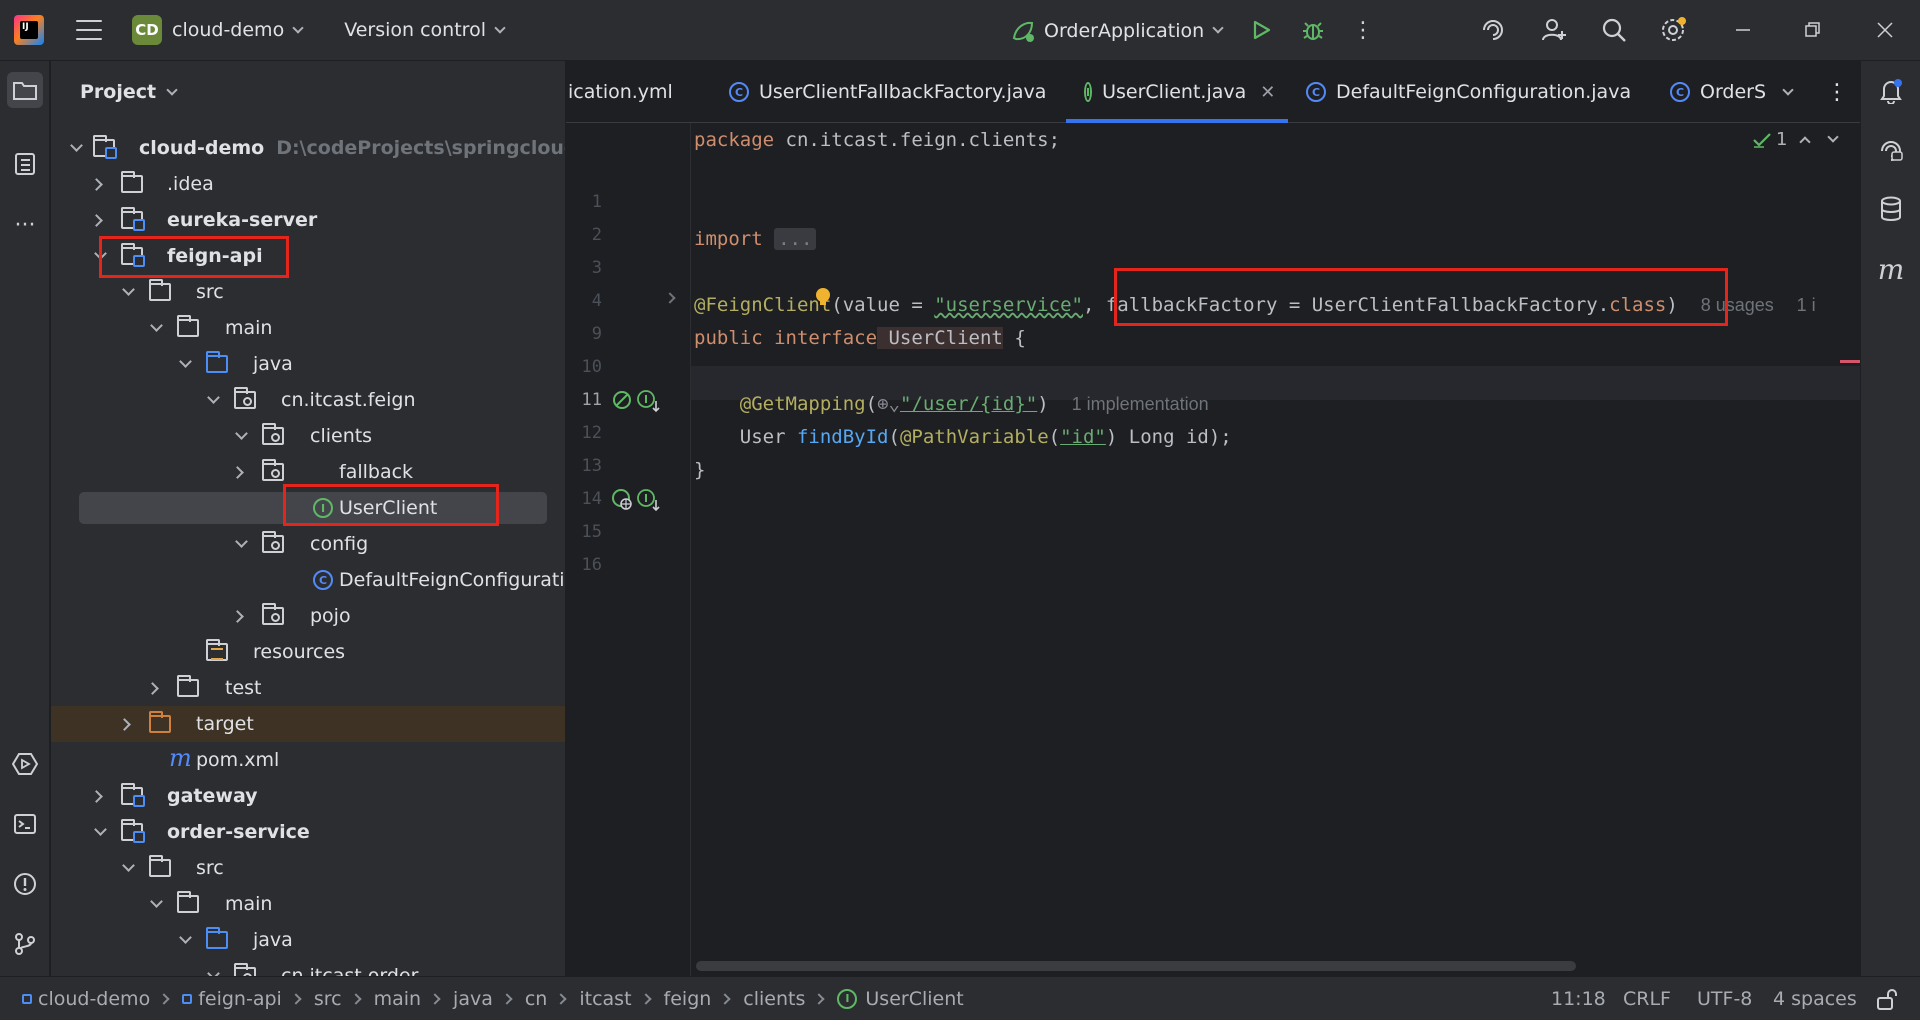 Image resolution: width=1920 pixels, height=1020 pixels. I want to click on breadcrumb-item: src, so click(328, 999).